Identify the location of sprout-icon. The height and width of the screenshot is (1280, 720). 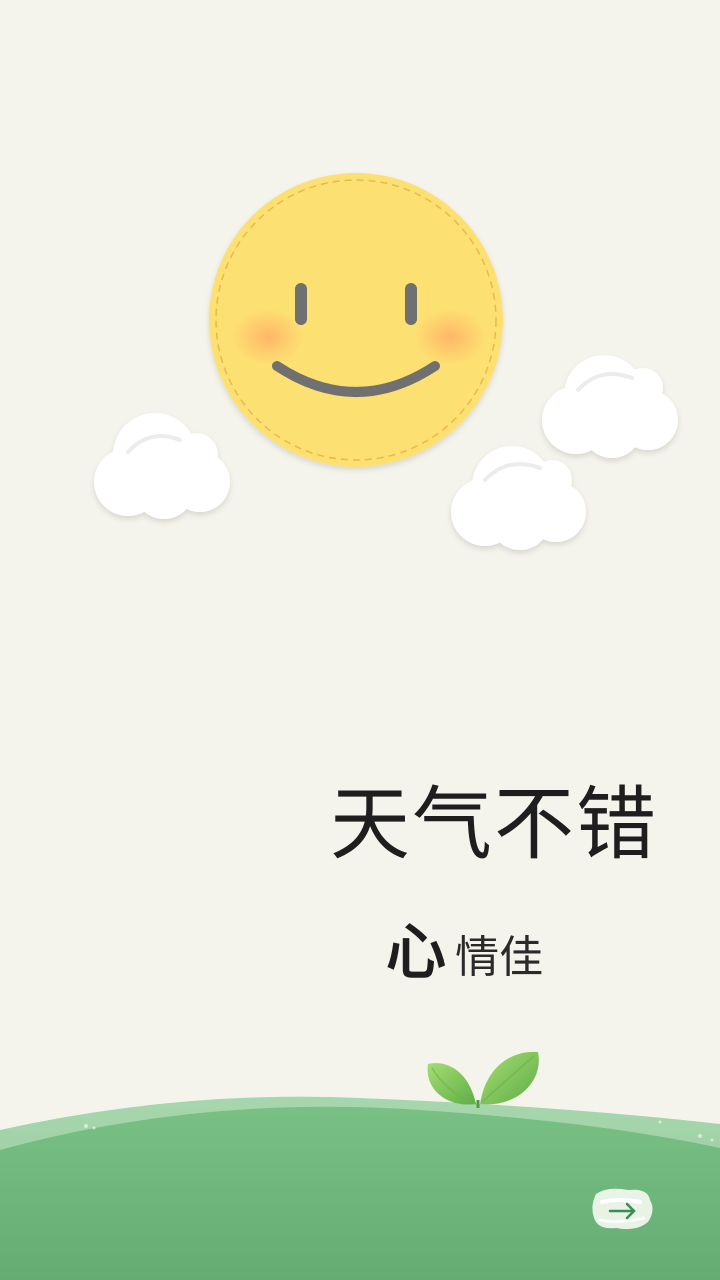
(483, 1079).